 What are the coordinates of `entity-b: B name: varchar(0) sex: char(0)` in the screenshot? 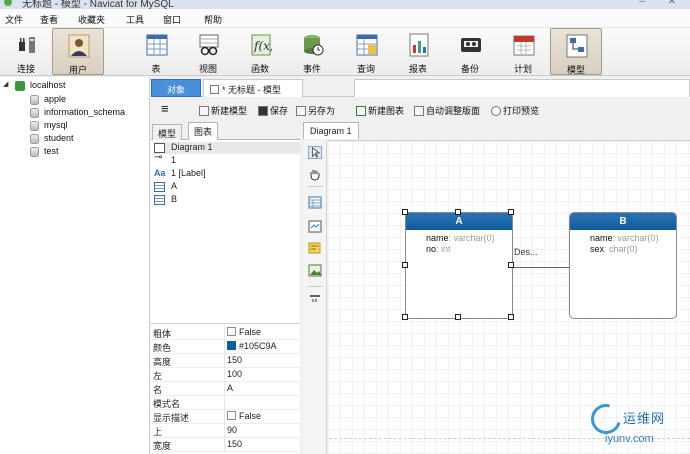 It's located at (623, 265).